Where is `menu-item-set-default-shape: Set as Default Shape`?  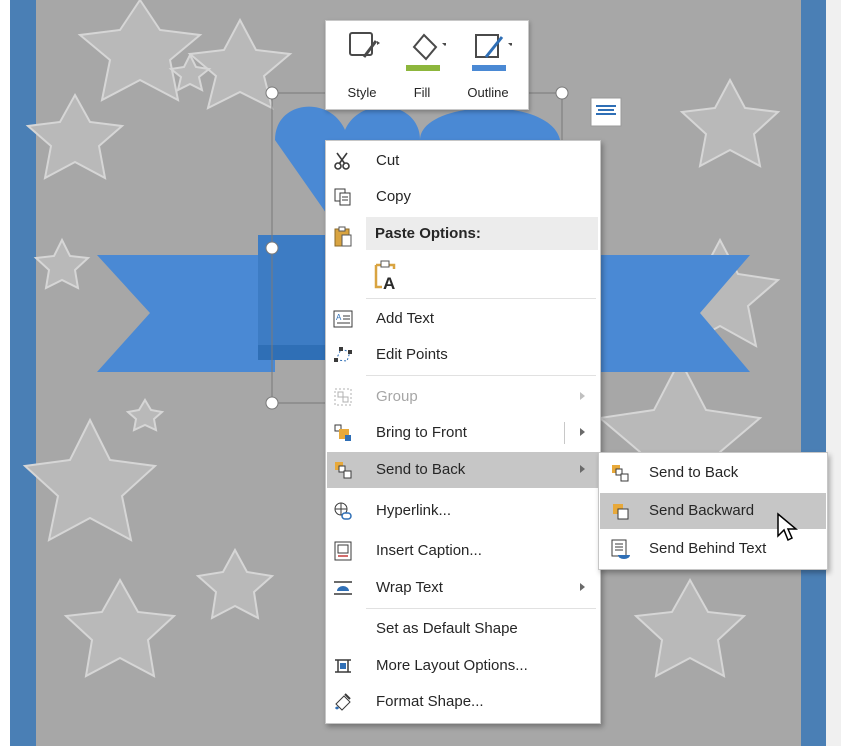
menu-item-set-default-shape: Set as Default Shape is located at coordinates (463, 629).